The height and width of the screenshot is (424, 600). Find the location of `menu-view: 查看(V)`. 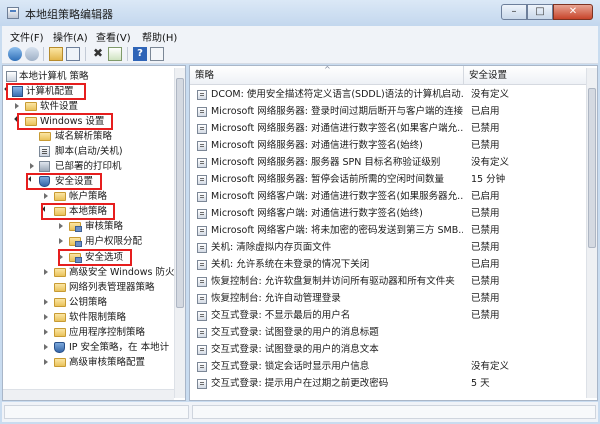

menu-view: 查看(V) is located at coordinates (113, 36).